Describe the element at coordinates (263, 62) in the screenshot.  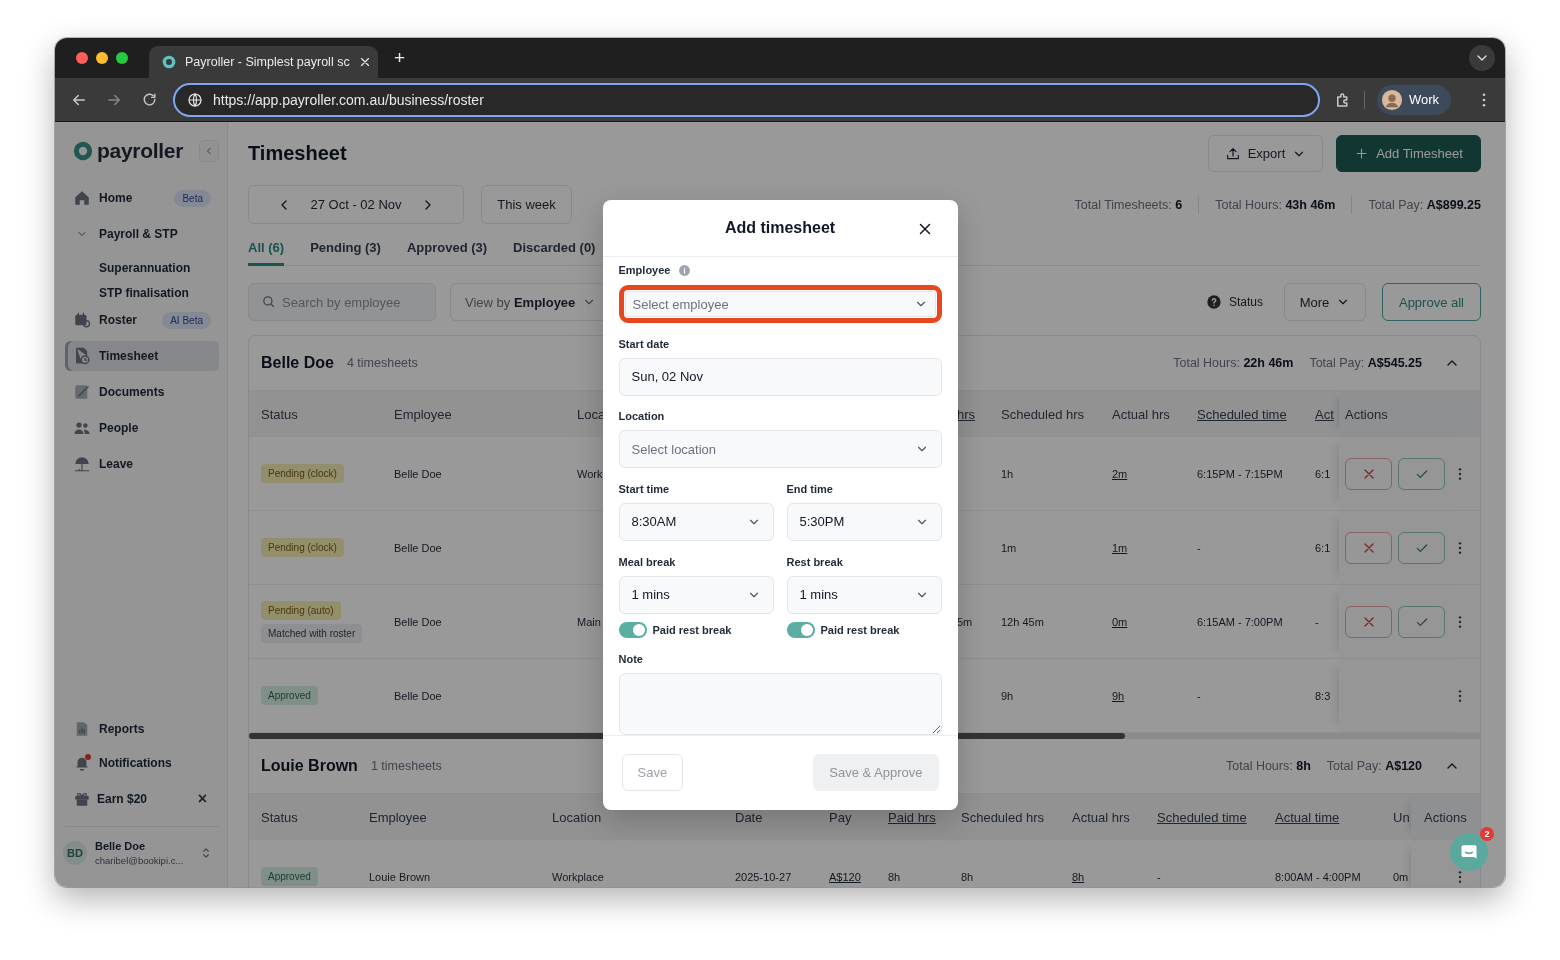
I see `browser-tab: Payroller - Simplest payroll sc` at that location.